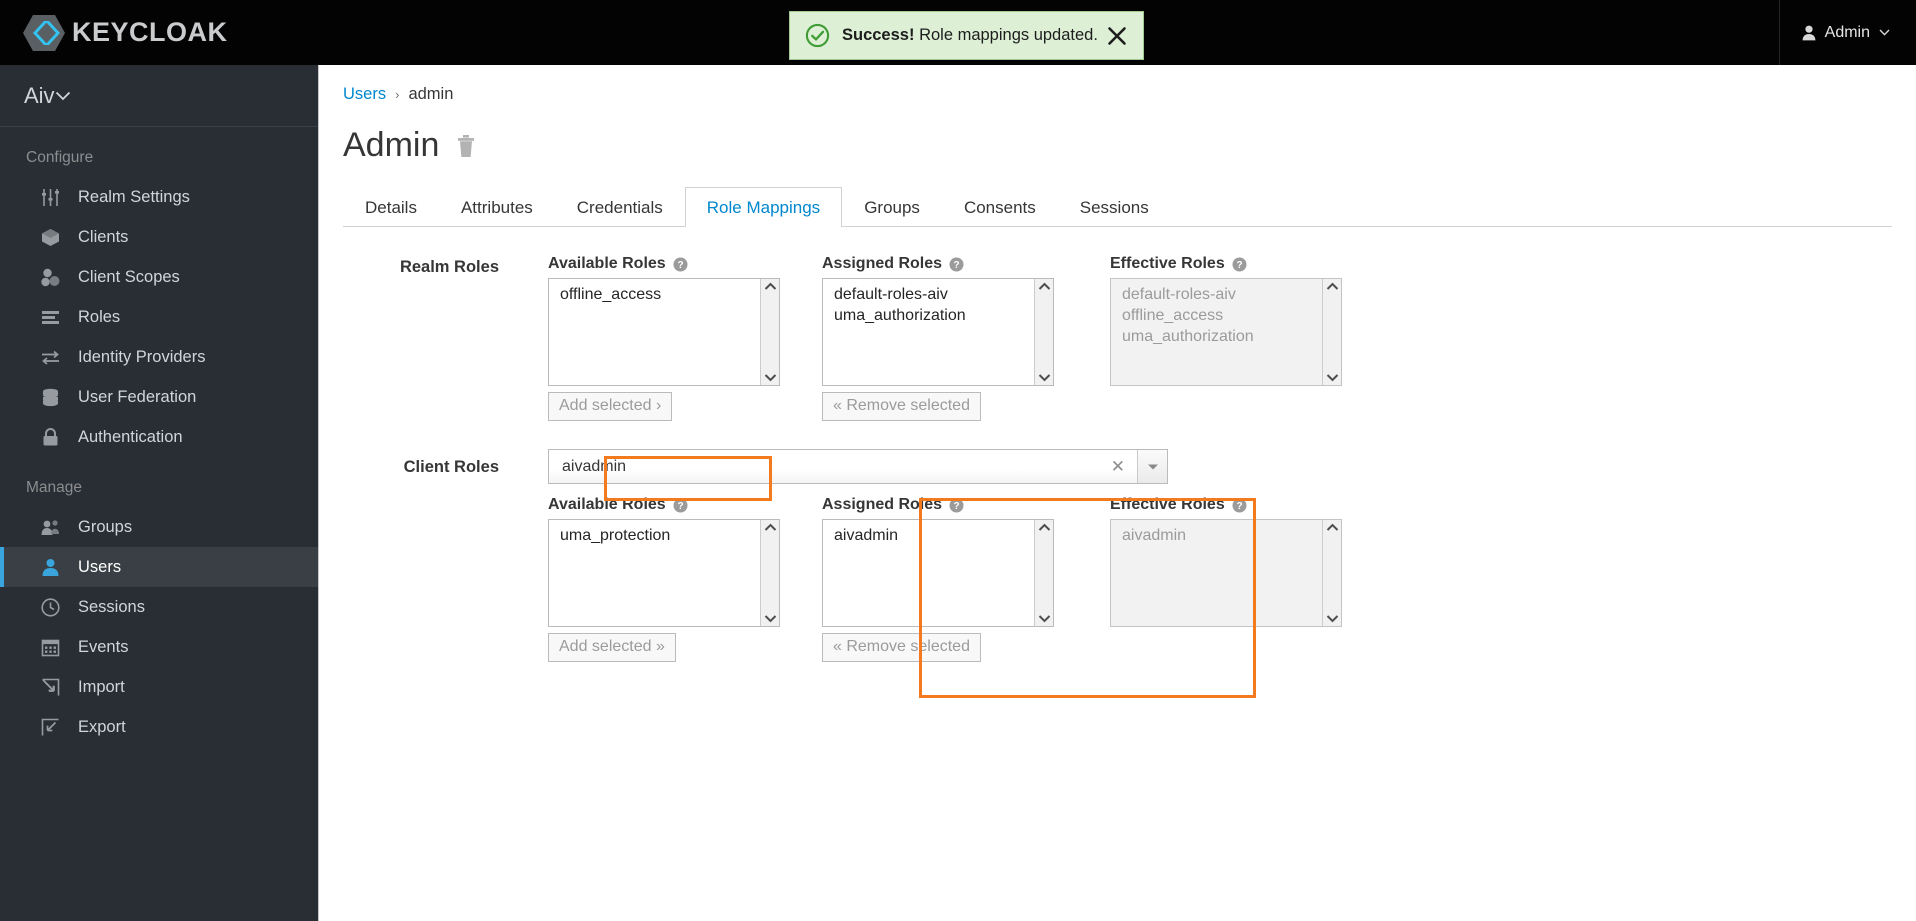 The width and height of the screenshot is (1916, 921). What do you see at coordinates (159, 397) in the screenshot?
I see `sidebar-item-user-federation: User Federation` at bounding box center [159, 397].